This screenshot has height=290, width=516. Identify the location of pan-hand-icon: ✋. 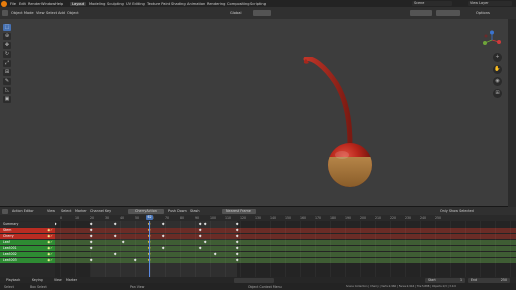
(497, 69).